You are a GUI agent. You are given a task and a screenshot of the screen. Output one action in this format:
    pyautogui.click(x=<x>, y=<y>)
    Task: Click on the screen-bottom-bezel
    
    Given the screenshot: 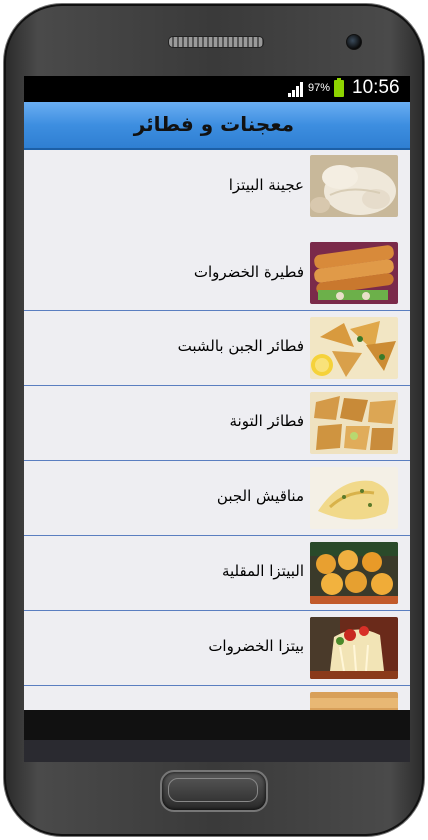 What is the action you would take?
    pyautogui.click(x=217, y=751)
    